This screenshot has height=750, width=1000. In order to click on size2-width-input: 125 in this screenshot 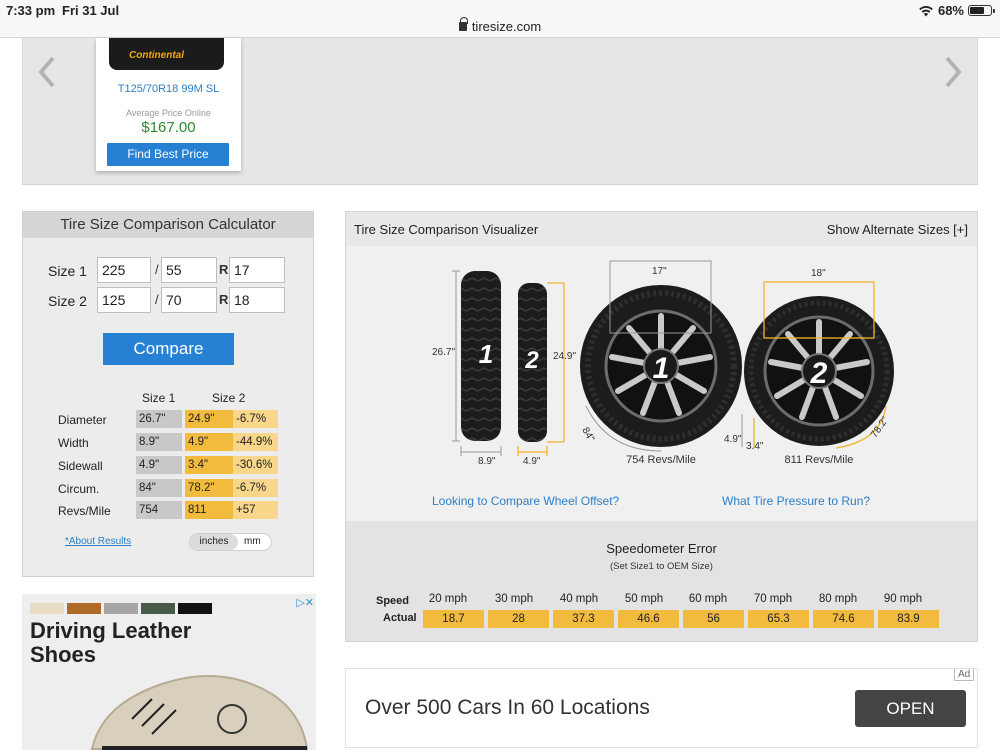, I will do `click(124, 300)`.